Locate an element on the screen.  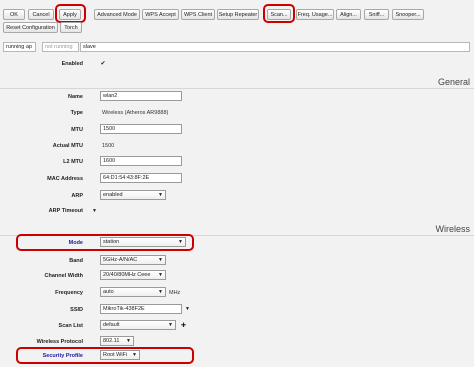
cancel-button: Cancel is located at coordinates (41, 14).